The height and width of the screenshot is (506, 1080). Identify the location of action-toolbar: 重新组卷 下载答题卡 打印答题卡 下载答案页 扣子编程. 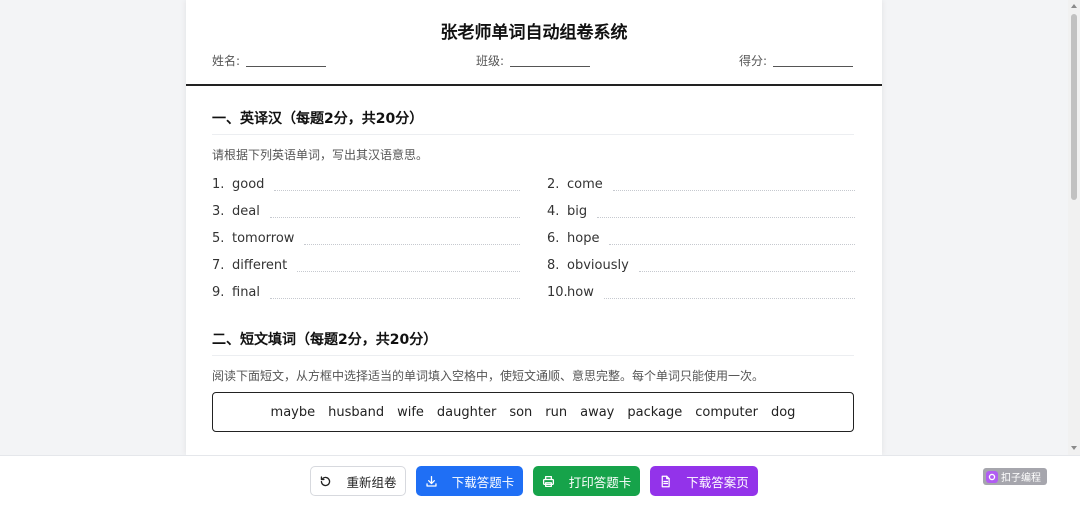
(540, 480).